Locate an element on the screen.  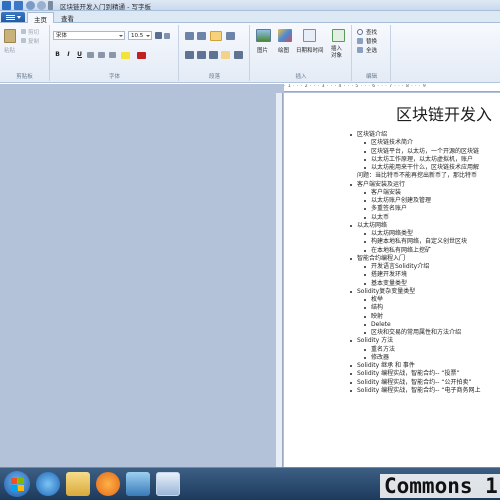
cut-icon is located at coordinates (23, 31).